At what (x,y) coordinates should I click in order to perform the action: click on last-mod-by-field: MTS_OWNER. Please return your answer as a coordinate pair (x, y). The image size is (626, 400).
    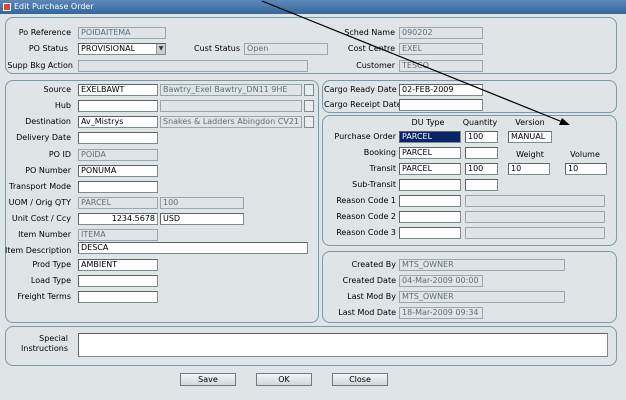
    Looking at the image, I should click on (482, 297).